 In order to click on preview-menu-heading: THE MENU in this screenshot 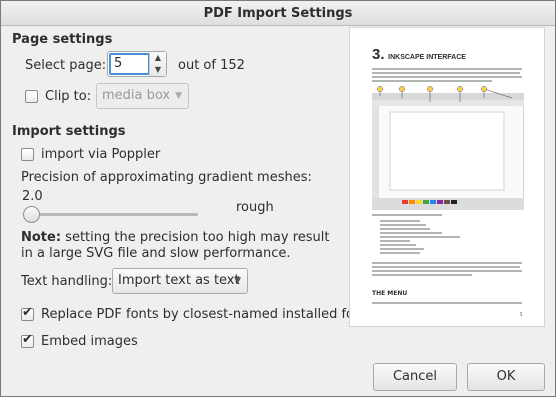, I will do `click(390, 293)`.